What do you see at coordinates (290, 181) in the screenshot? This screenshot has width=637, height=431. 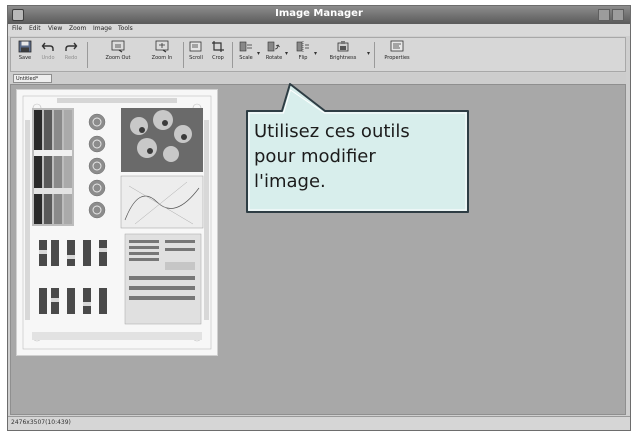 I see `callout-line-3: l'image.` at bounding box center [290, 181].